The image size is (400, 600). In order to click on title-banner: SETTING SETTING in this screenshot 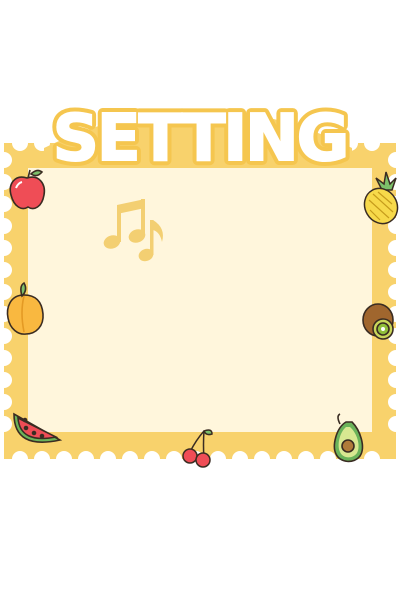, I will do `click(199, 139)`.